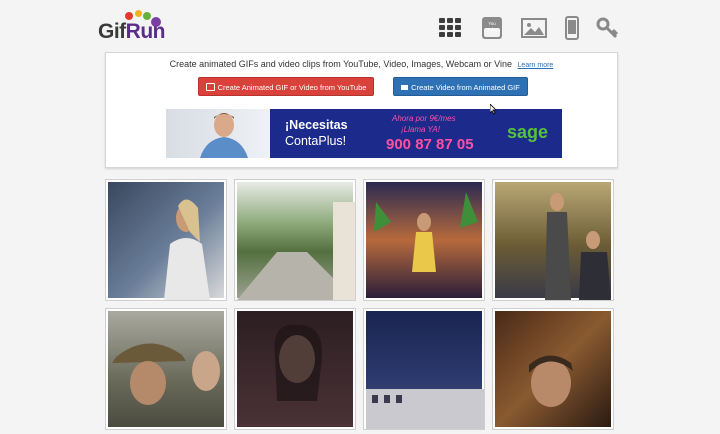  I want to click on youtube-icon-label: You Tube, so click(492, 26).